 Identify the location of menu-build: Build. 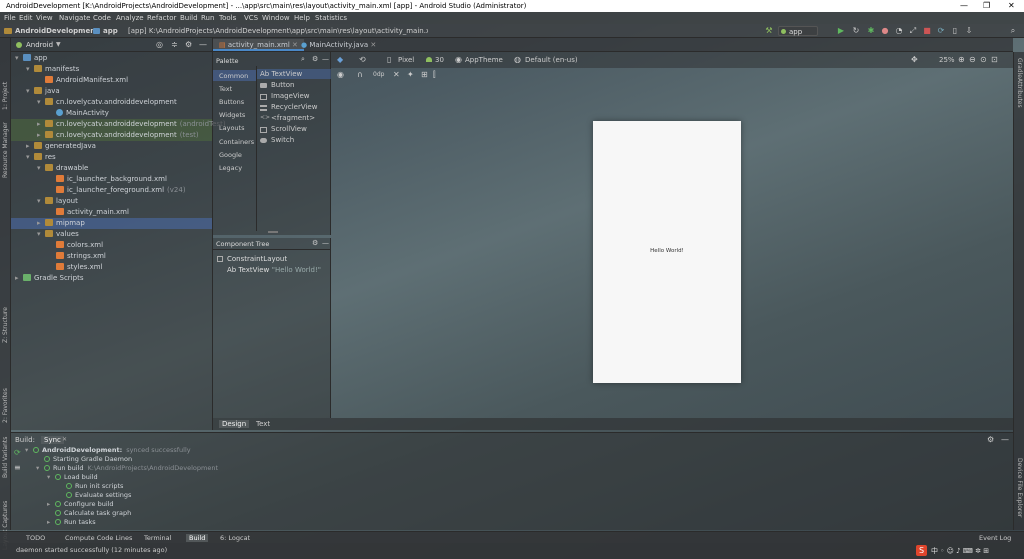
(189, 18).